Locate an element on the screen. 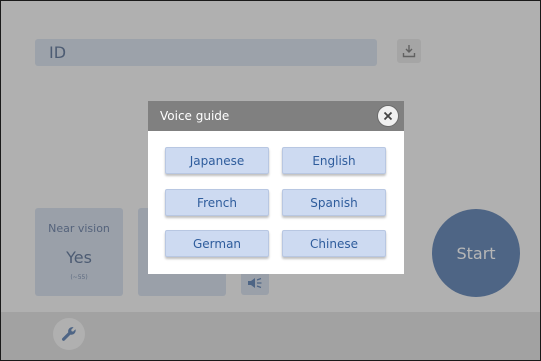 Image resolution: width=541 pixels, height=361 pixels. language-english-button: English is located at coordinates (334, 160).